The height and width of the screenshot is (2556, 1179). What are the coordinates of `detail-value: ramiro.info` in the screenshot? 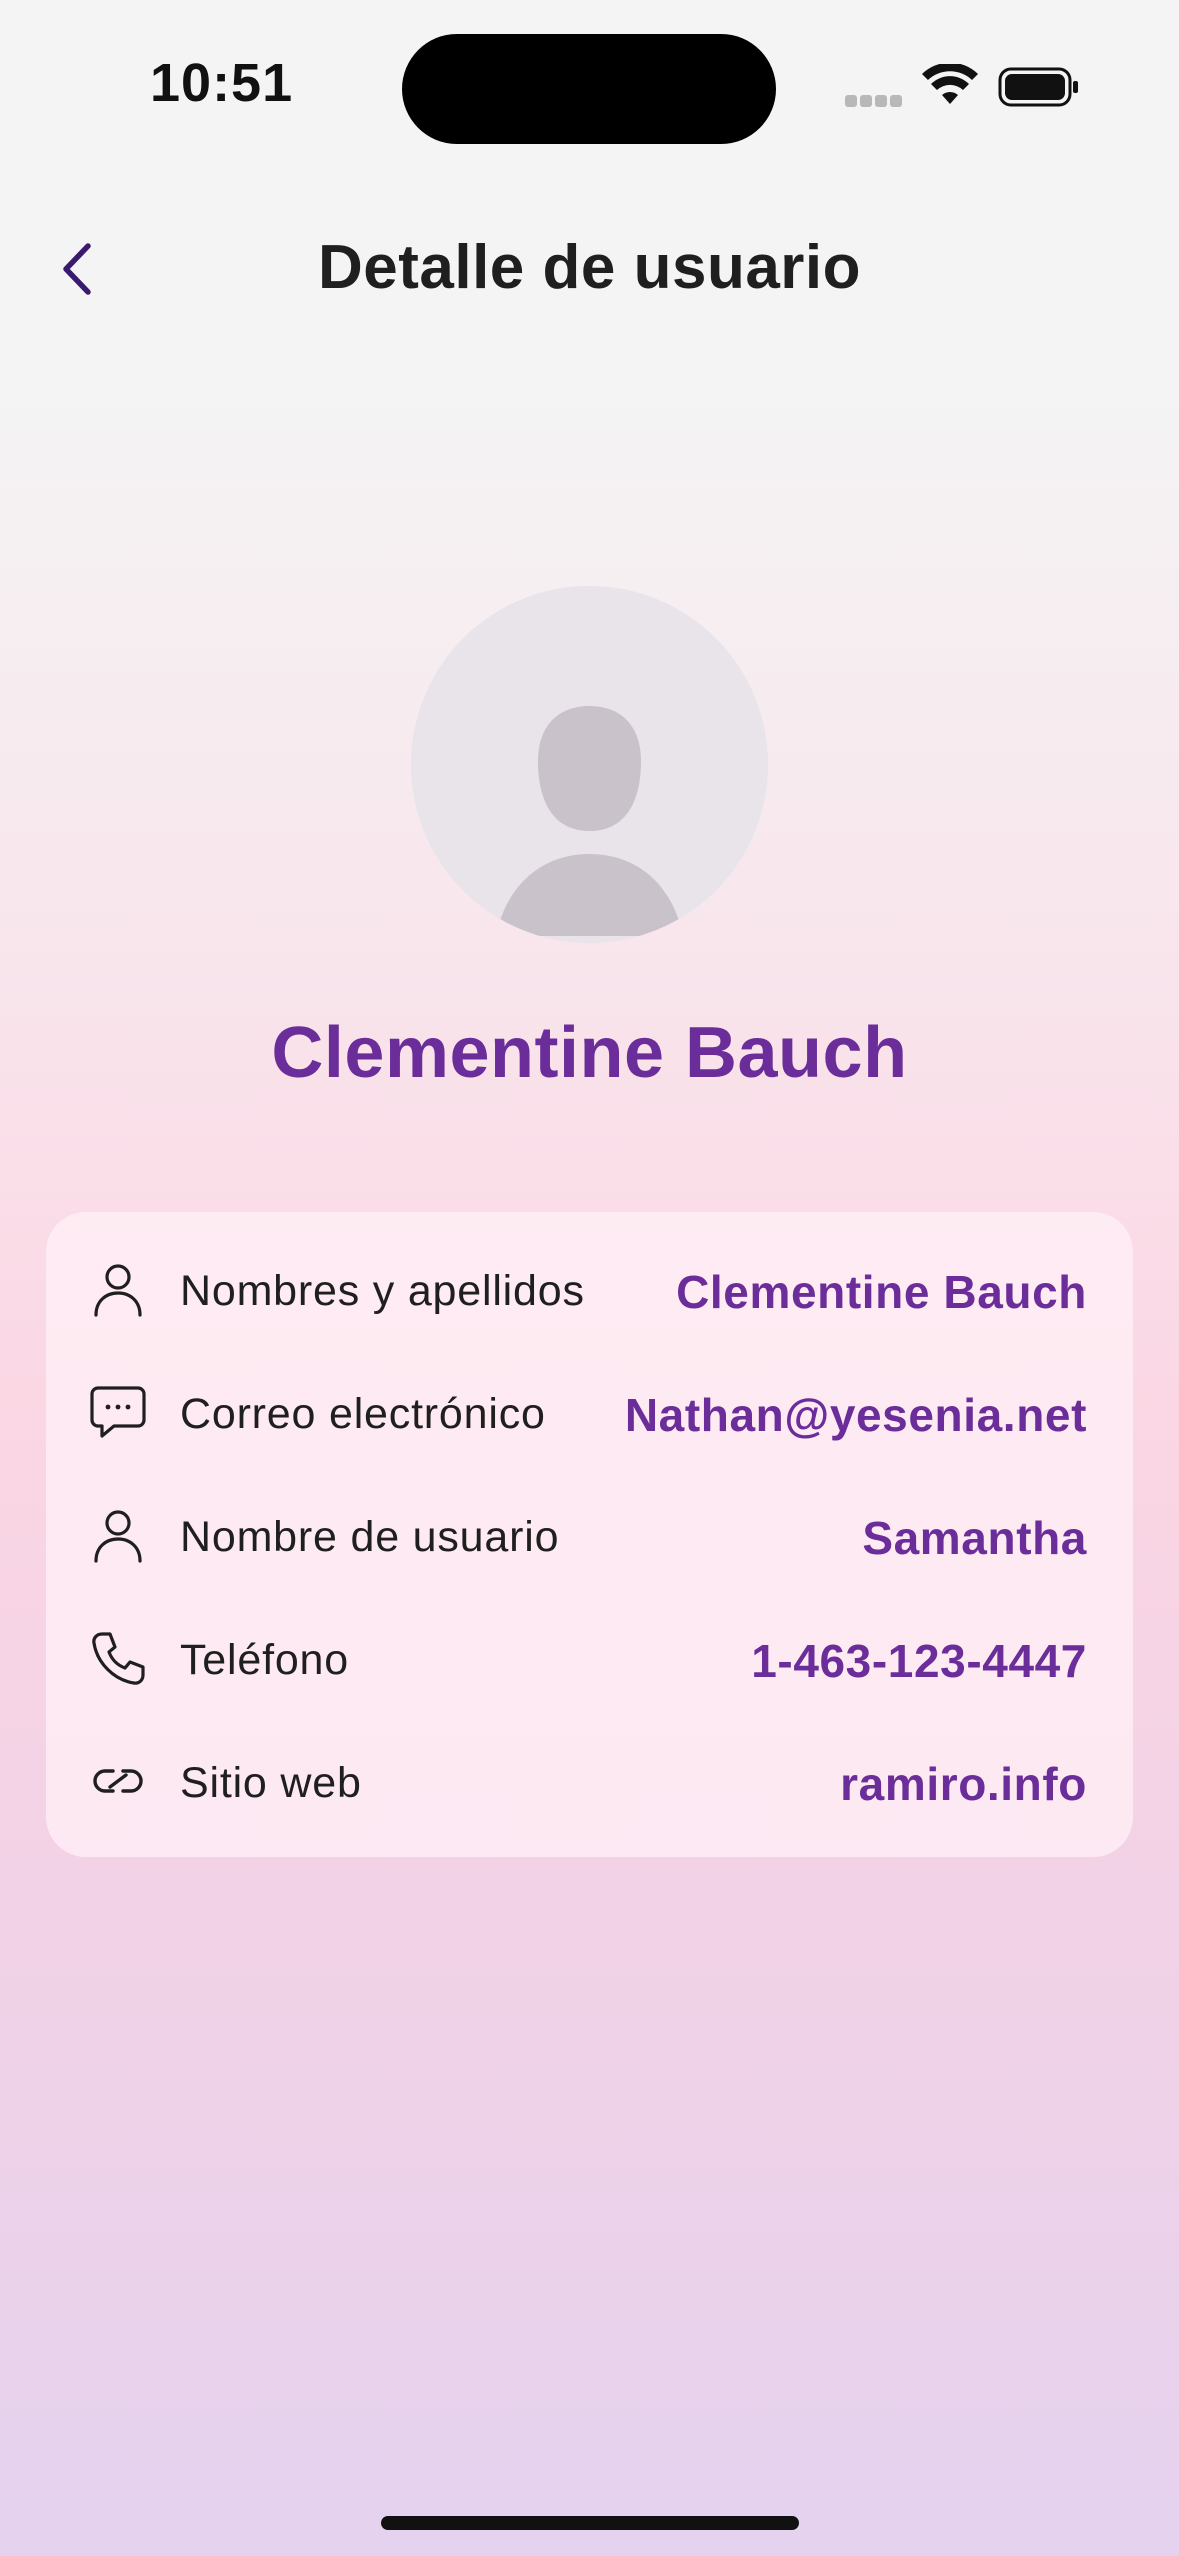 It's located at (963, 1784).